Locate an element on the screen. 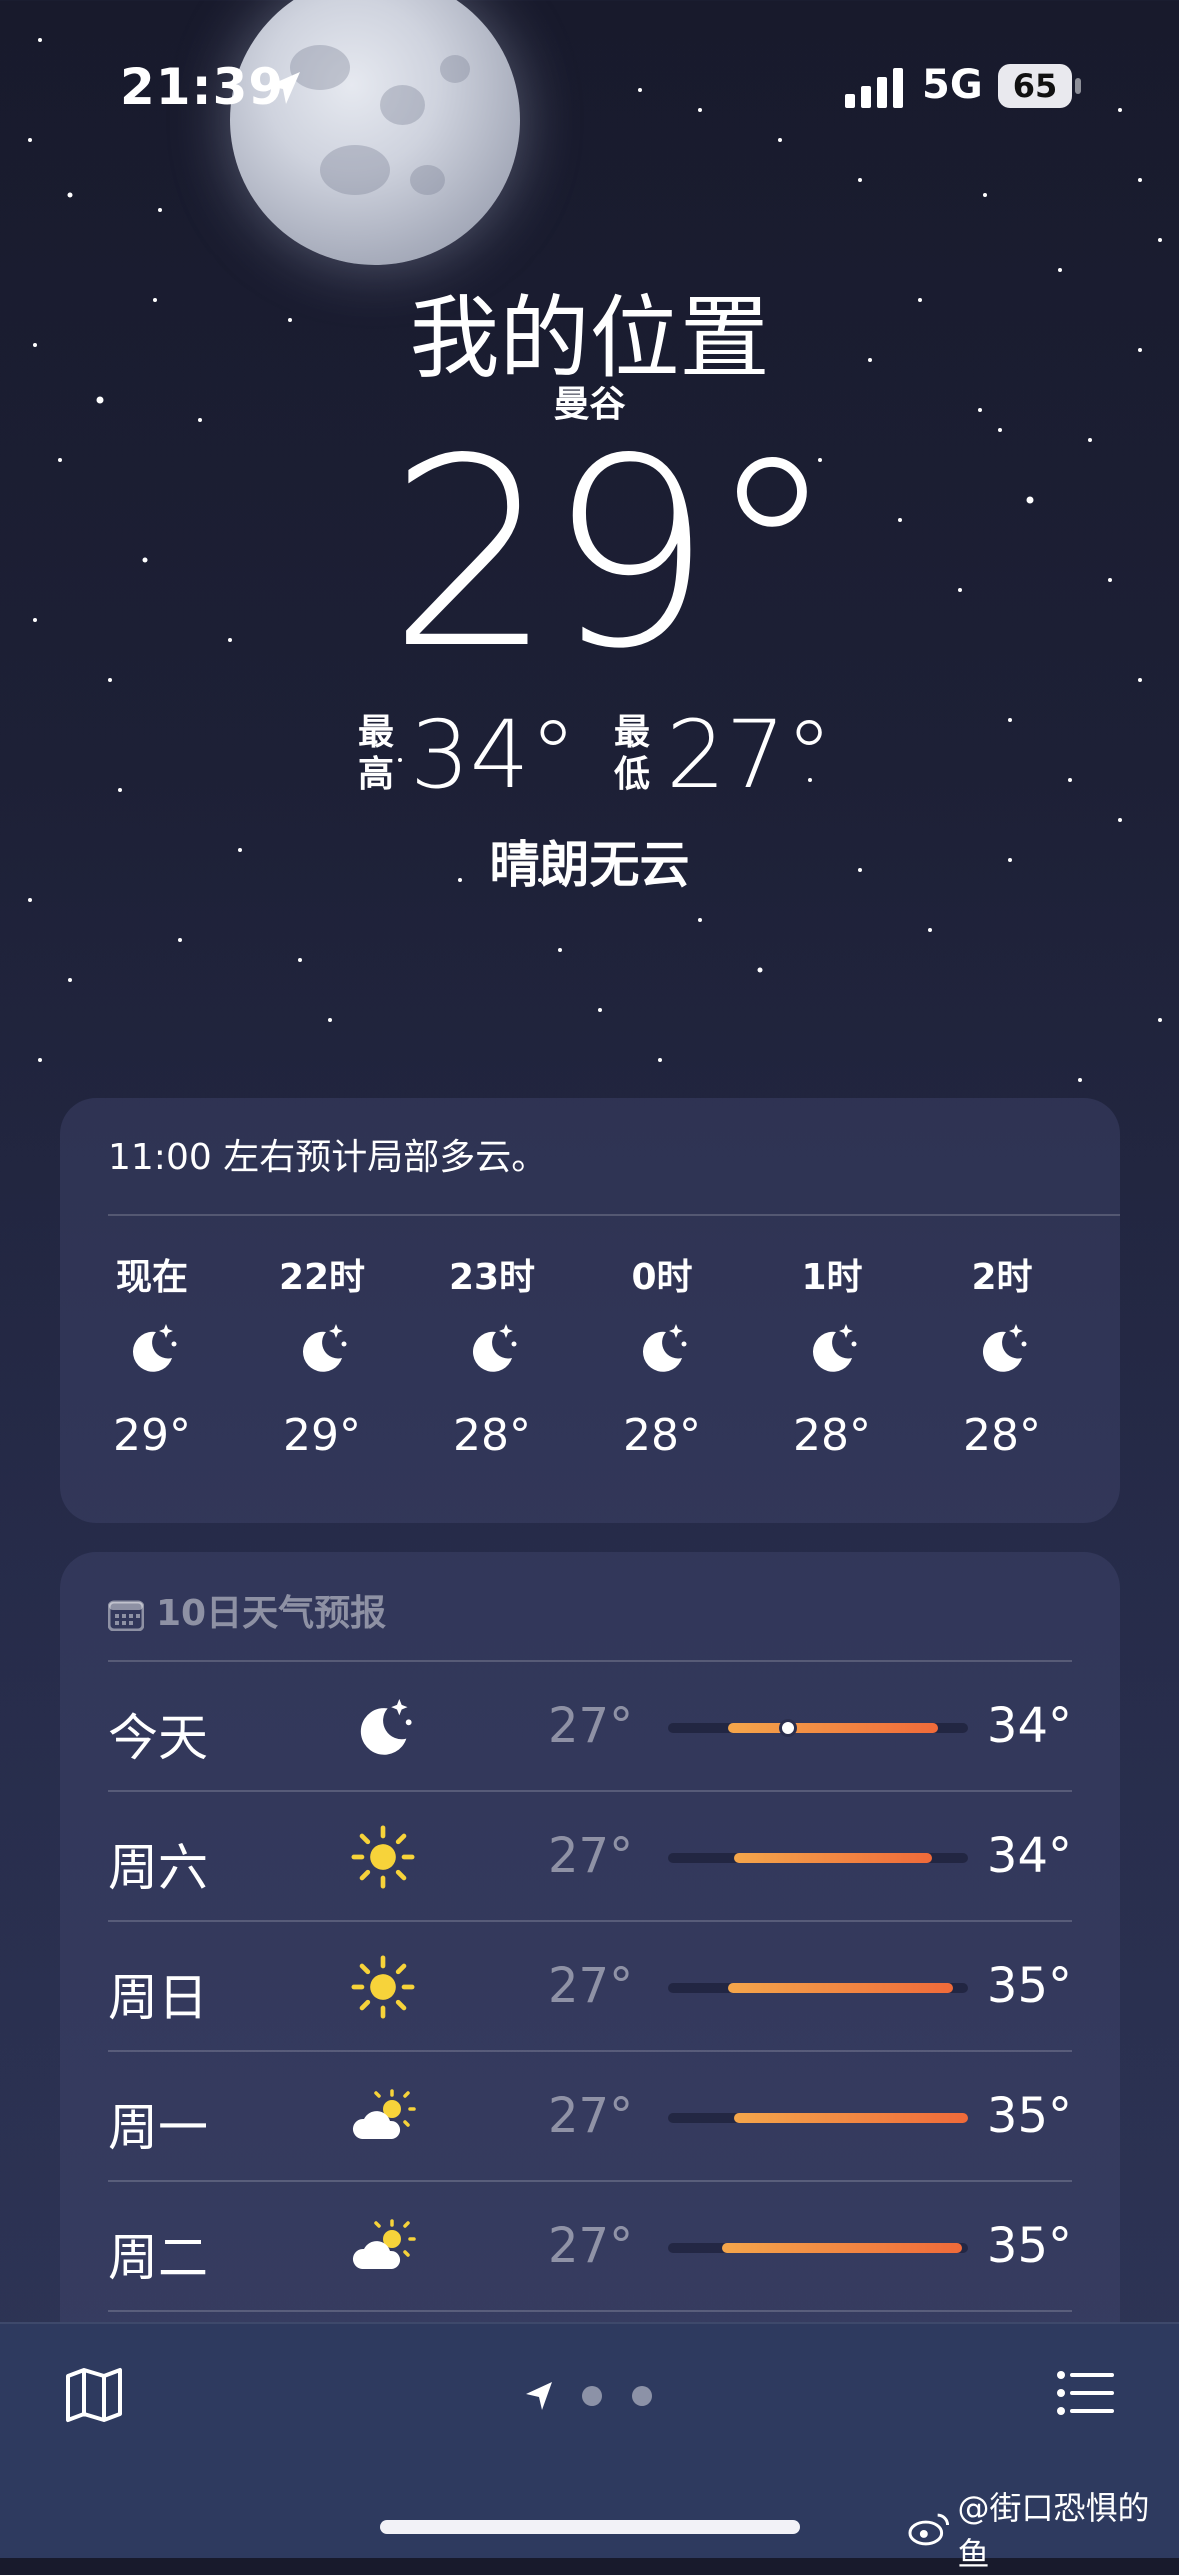 Image resolution: width=1179 pixels, height=2575 pixels. hour-label: 23时 is located at coordinates (492, 1277).